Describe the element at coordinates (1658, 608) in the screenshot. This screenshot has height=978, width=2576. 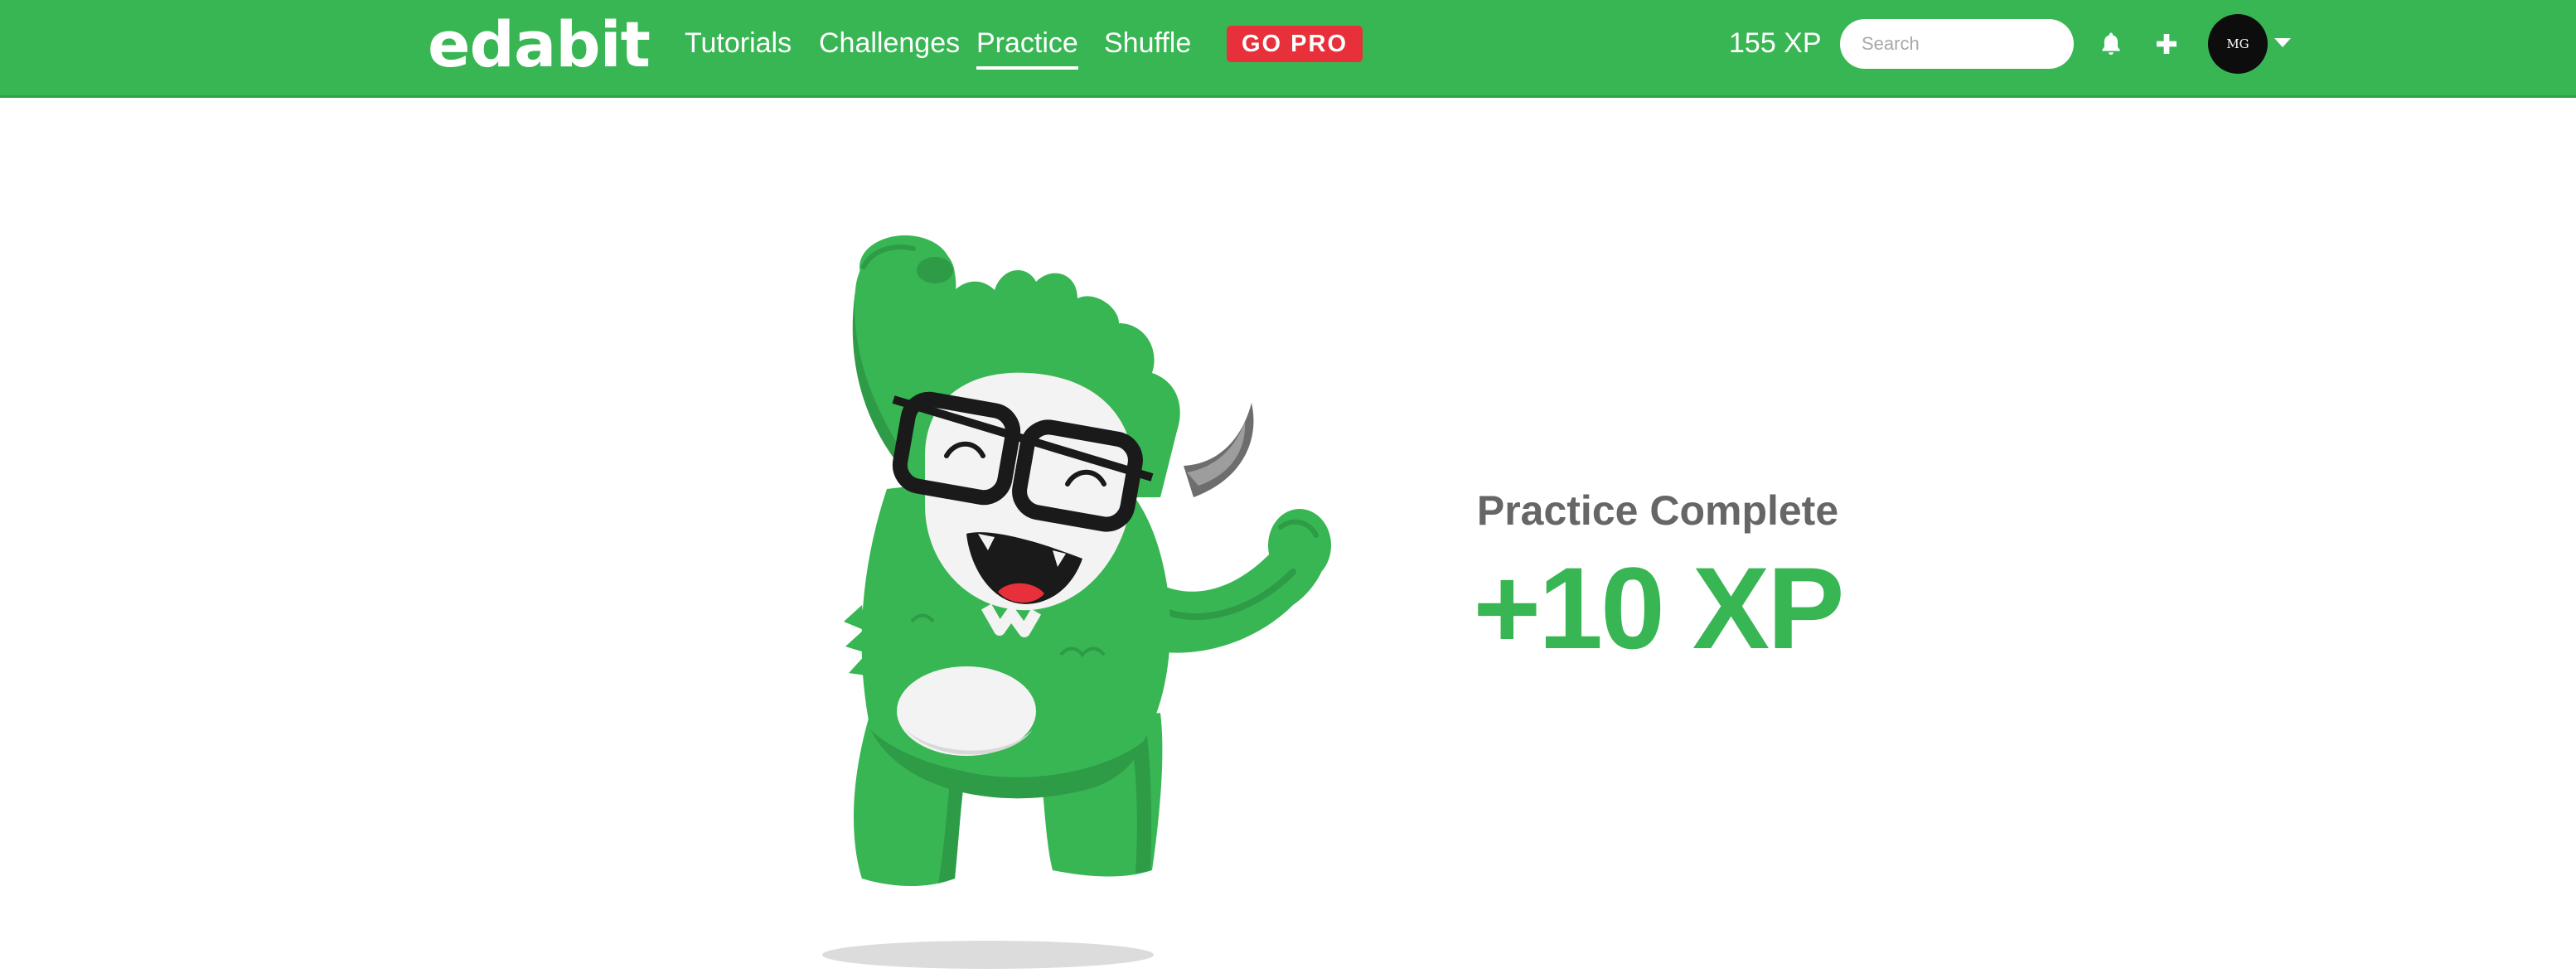
I see `xp-gained-value: +10 XP` at that location.